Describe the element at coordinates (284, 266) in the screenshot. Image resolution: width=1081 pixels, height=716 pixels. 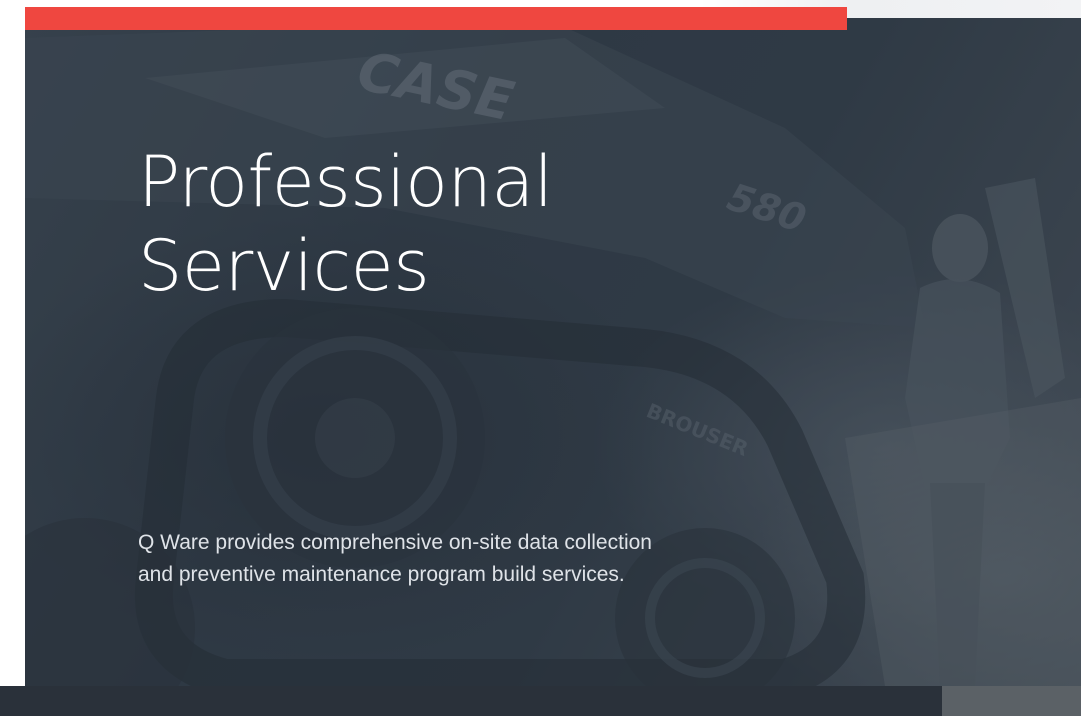
I see `hero-title-line2: Services` at that location.